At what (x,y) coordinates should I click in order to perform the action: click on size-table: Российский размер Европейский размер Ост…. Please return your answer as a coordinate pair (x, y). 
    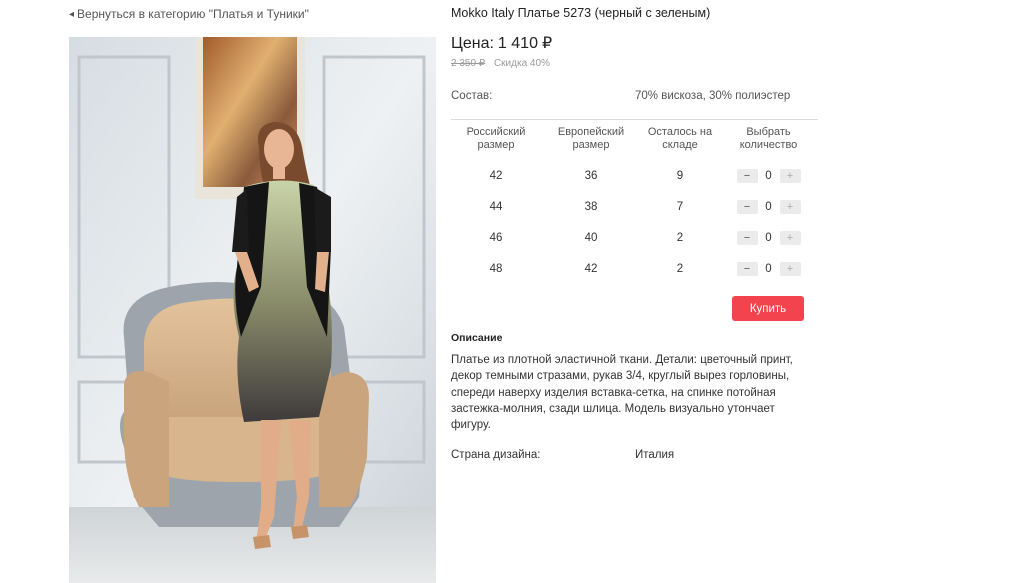
    Looking at the image, I should click on (634, 201).